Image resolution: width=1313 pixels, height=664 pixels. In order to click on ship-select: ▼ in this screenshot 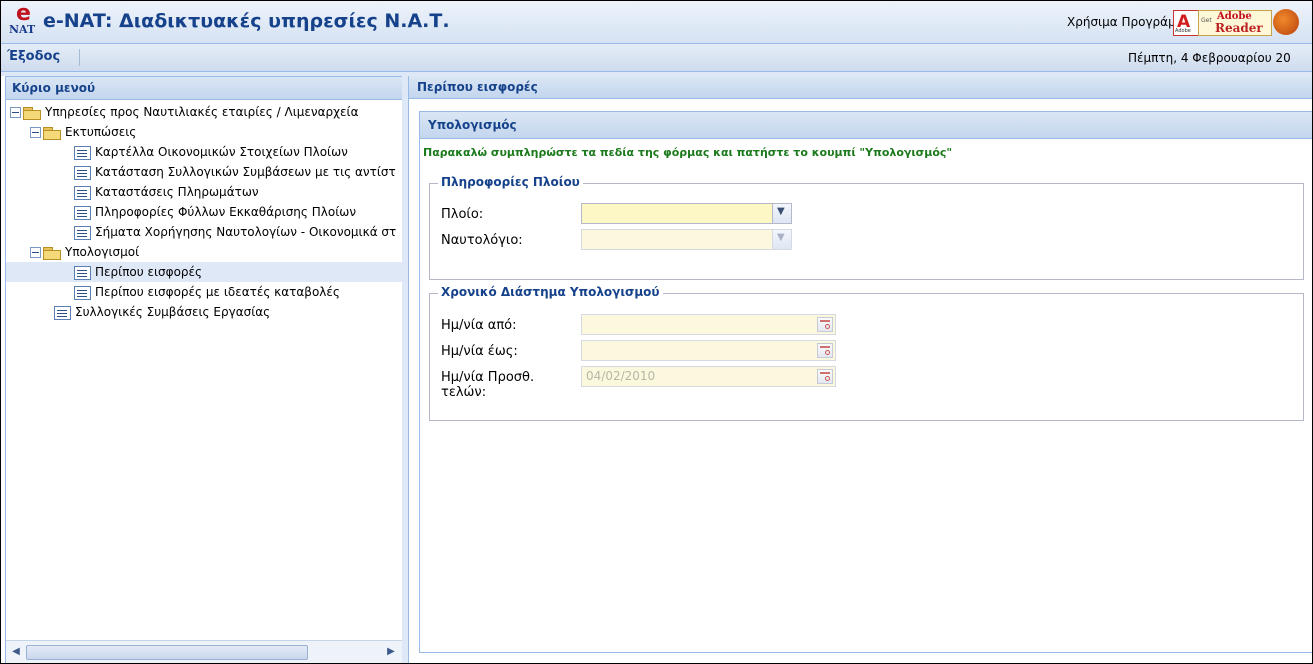, I will do `click(686, 213)`.